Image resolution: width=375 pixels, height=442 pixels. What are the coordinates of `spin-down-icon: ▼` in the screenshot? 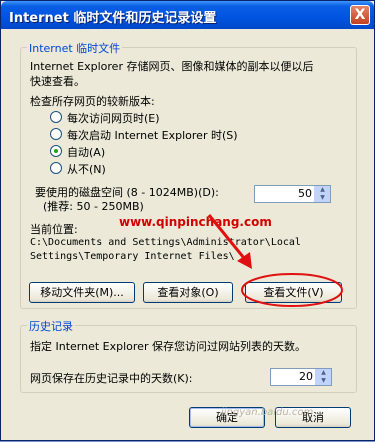 It's located at (323, 381).